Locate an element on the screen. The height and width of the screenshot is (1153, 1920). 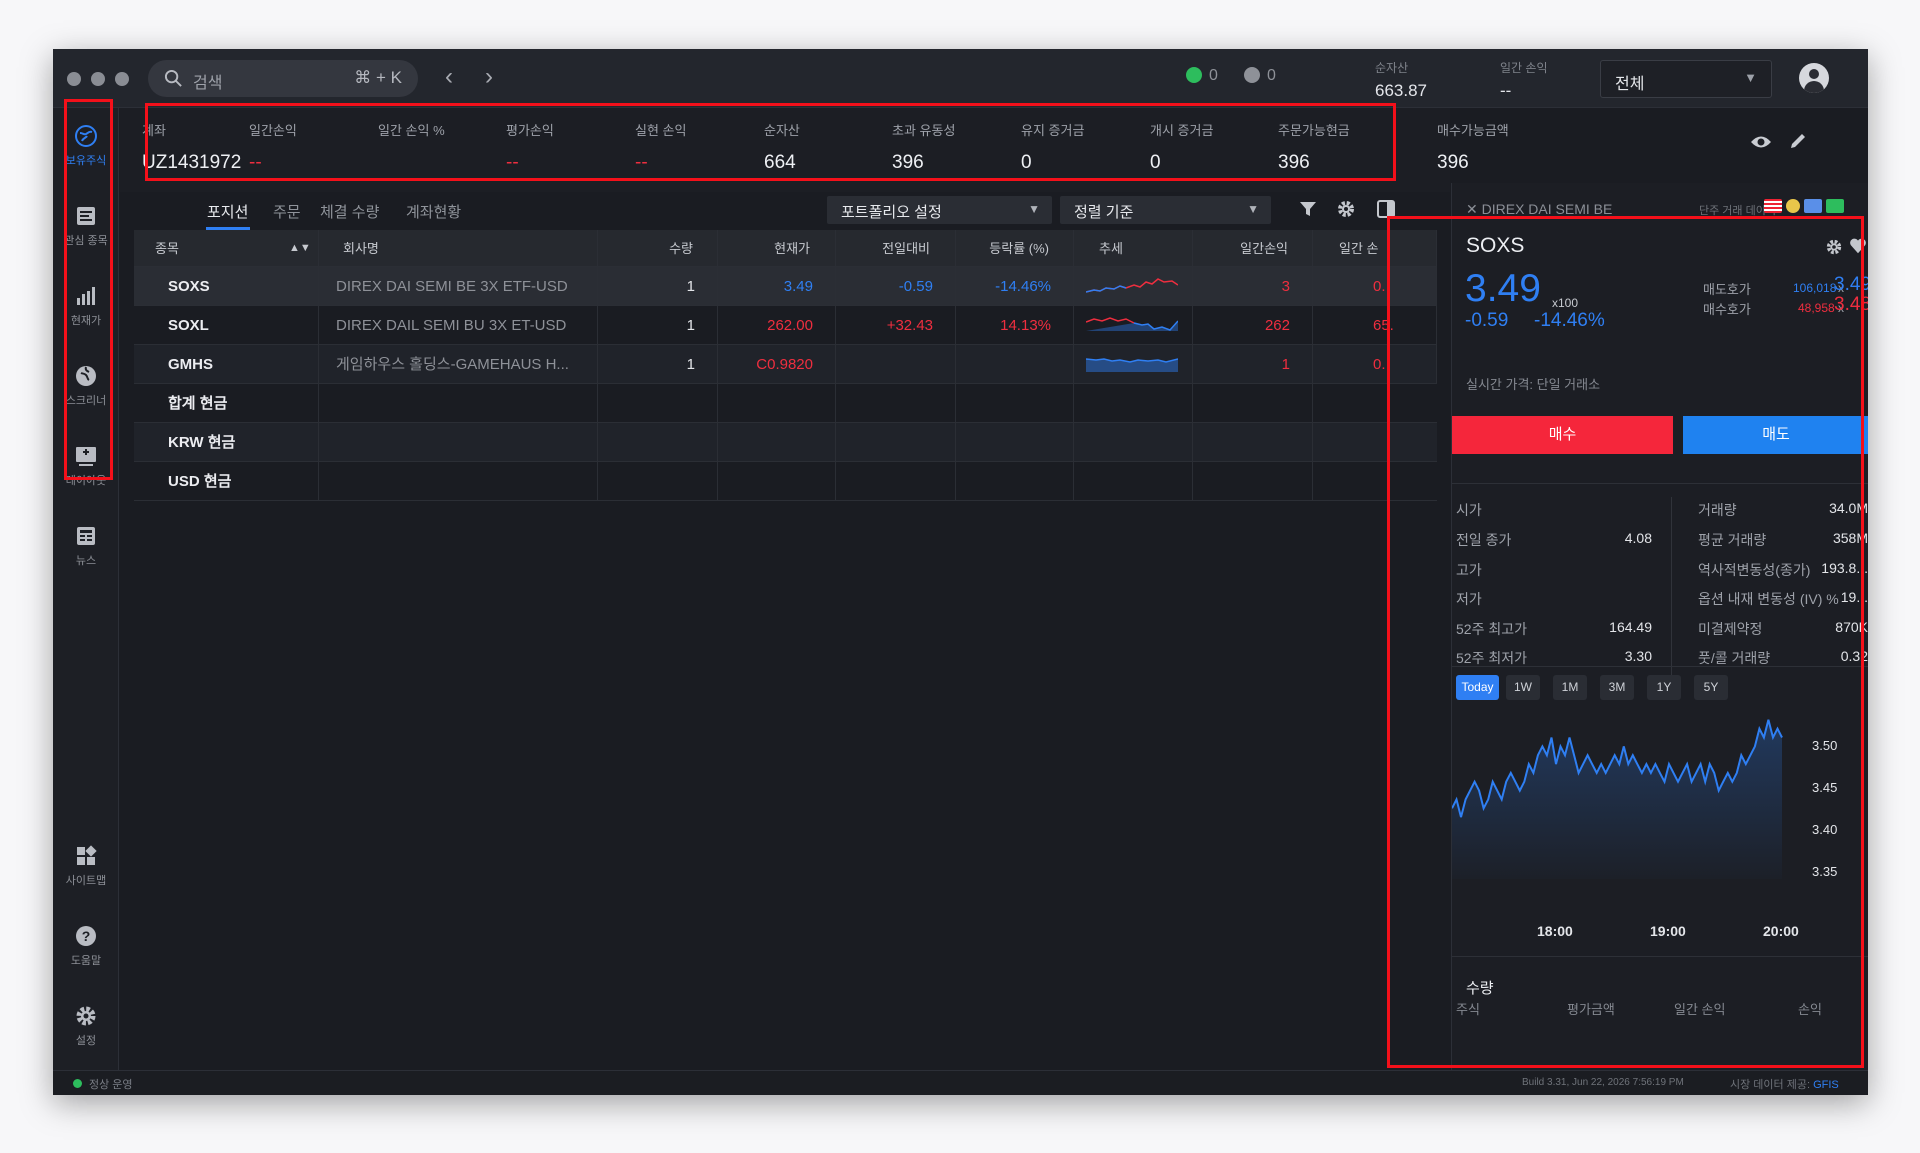
tab-positions: 포지션 is located at coordinates (227, 211).